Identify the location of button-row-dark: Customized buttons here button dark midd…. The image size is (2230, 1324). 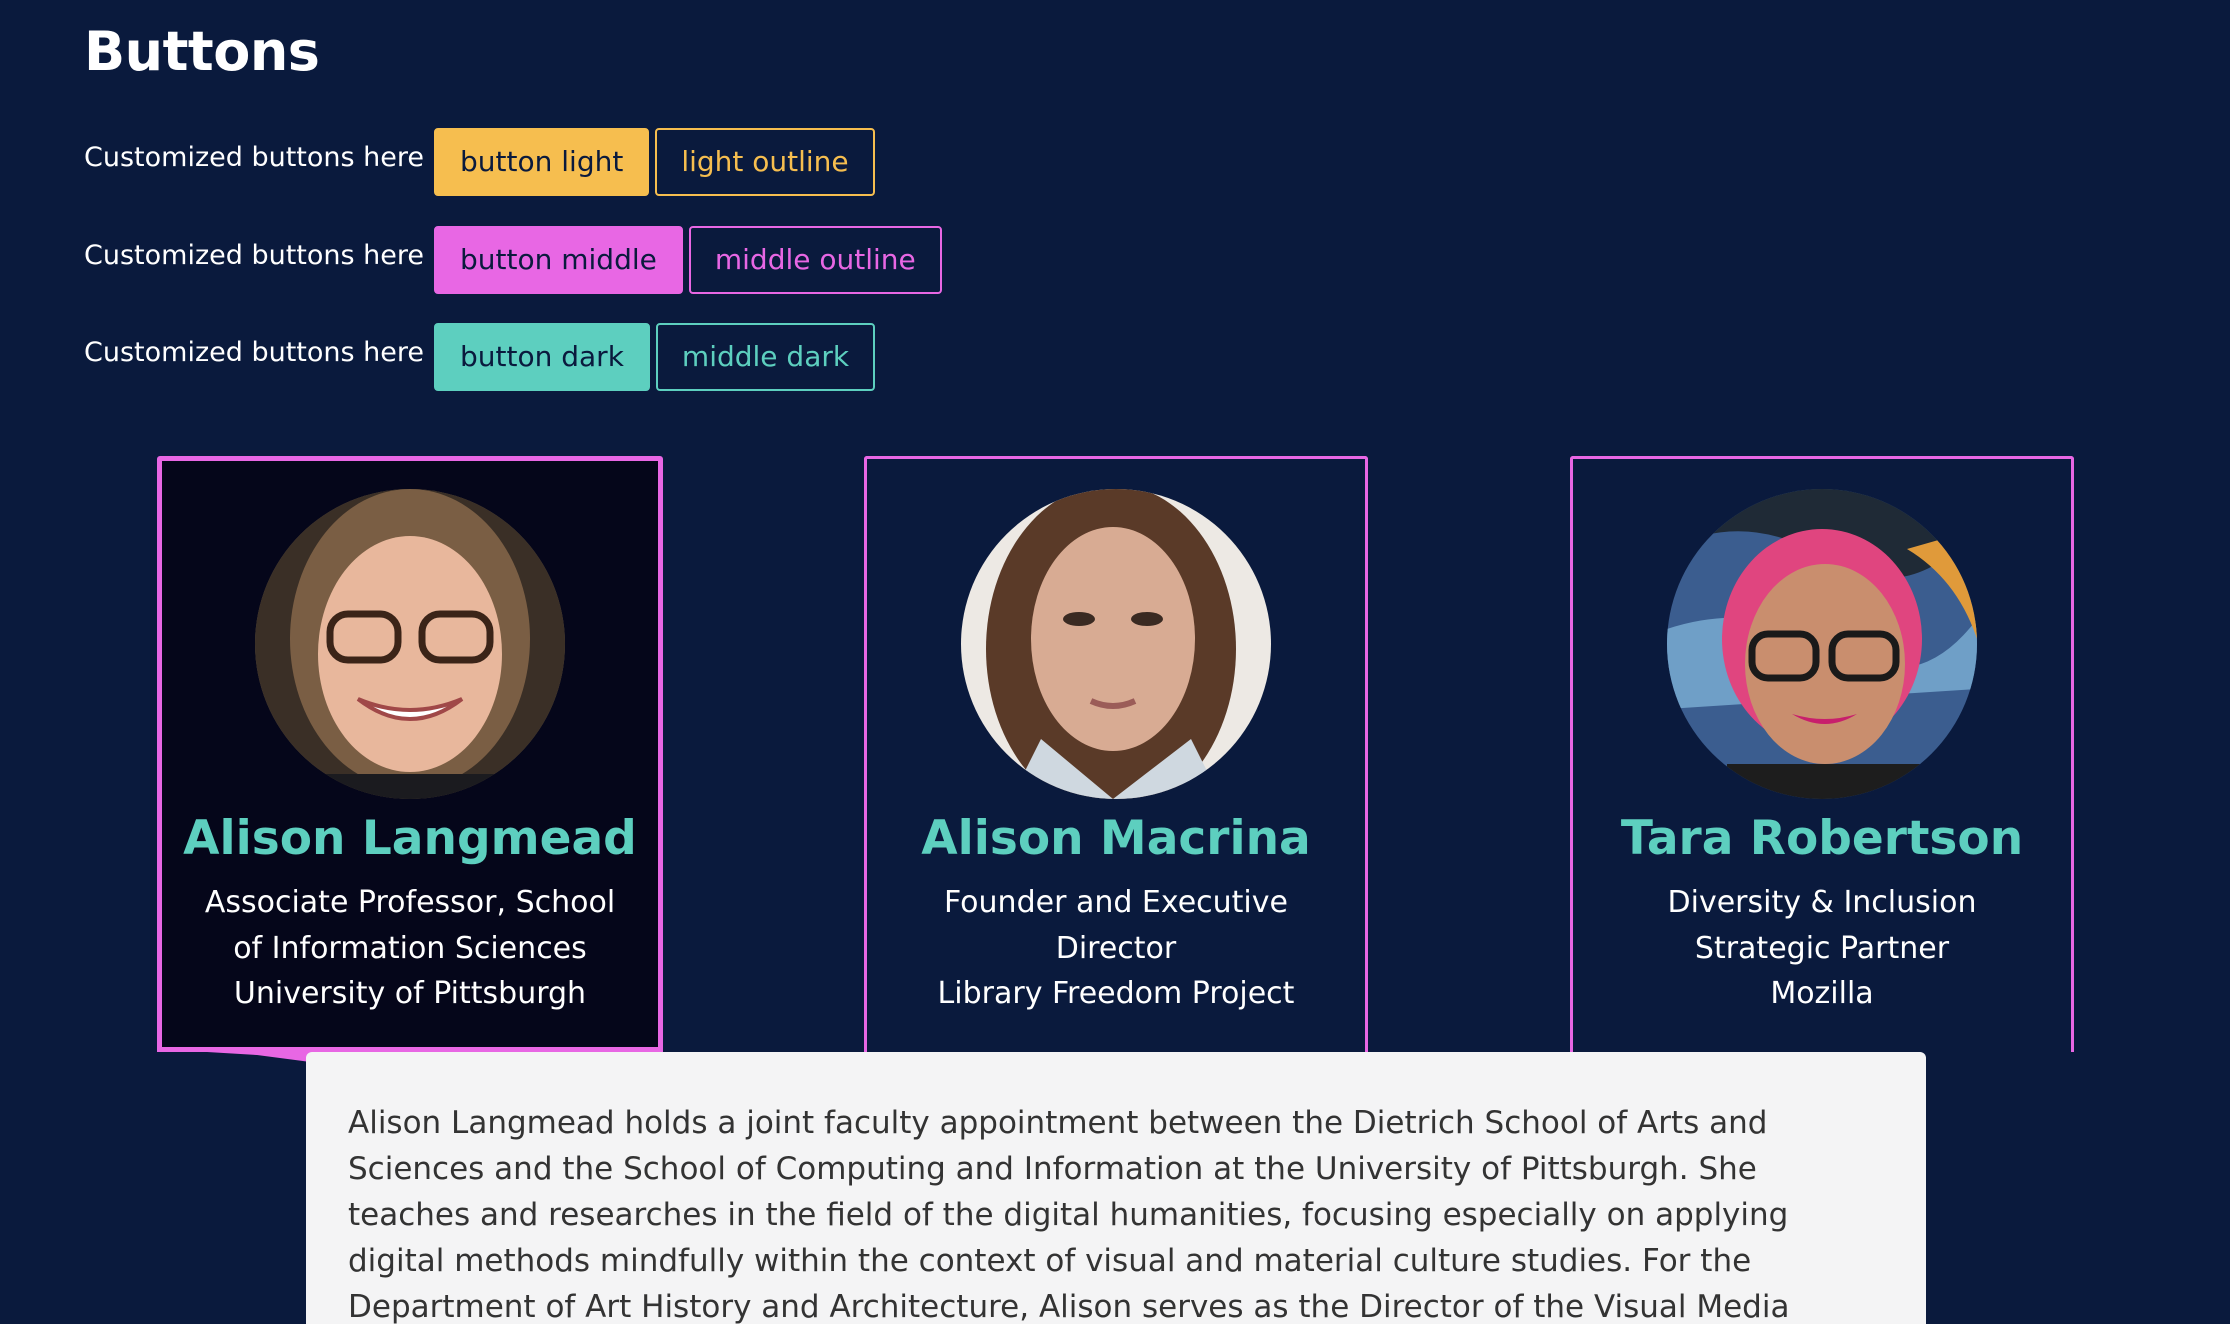
(482, 357).